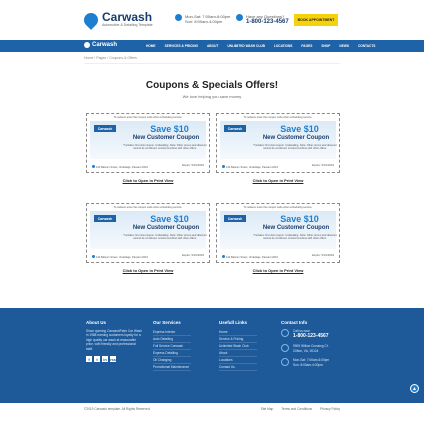 This screenshot has height=424, width=424. I want to click on footer-service-link: Express Detailing, so click(172, 353).